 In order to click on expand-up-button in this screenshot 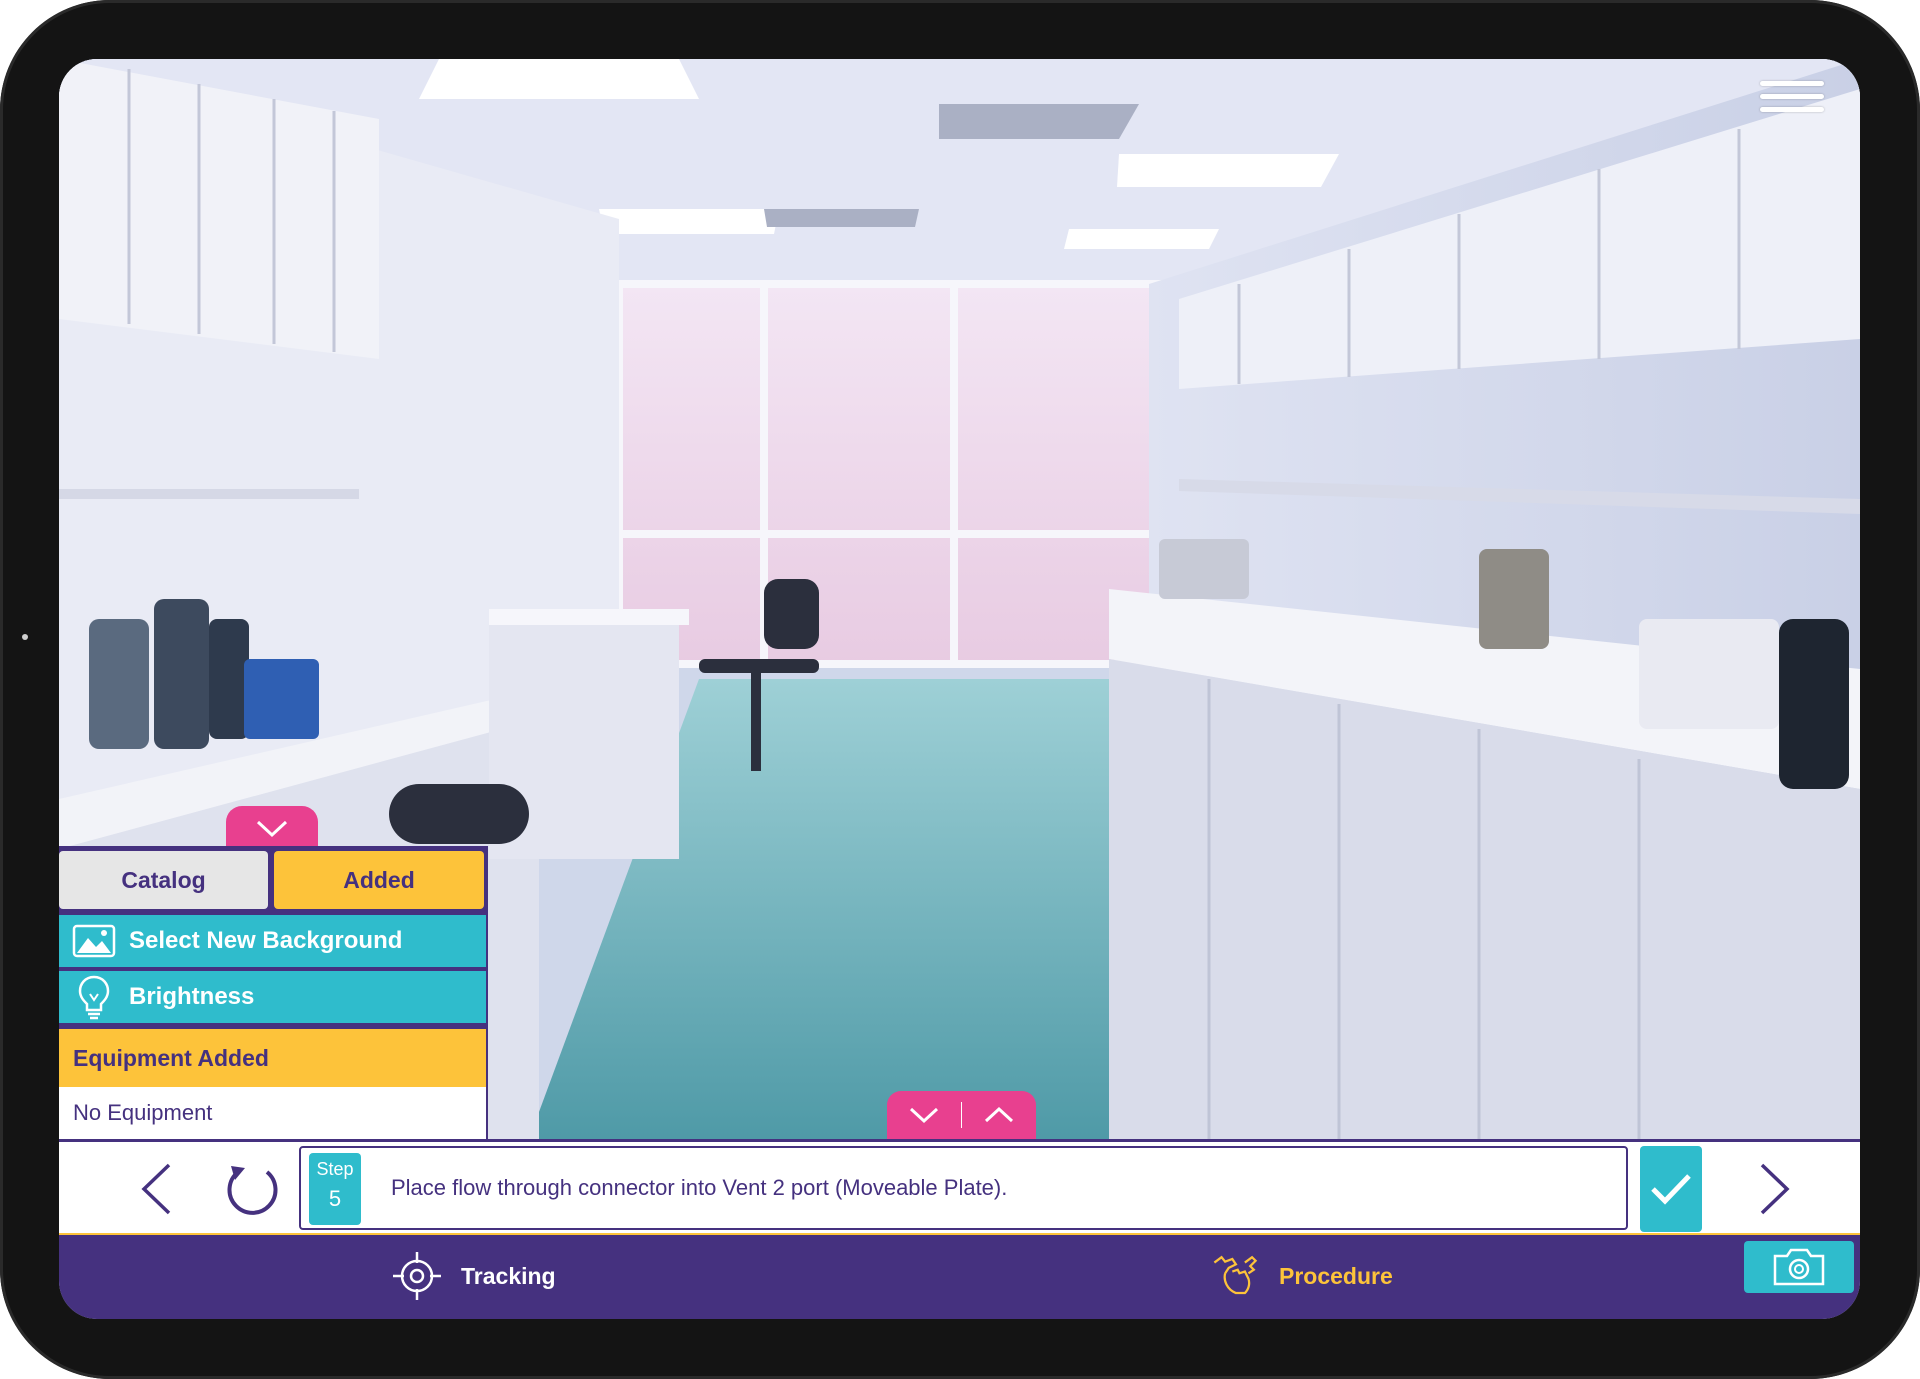, I will do `click(999, 1115)`.